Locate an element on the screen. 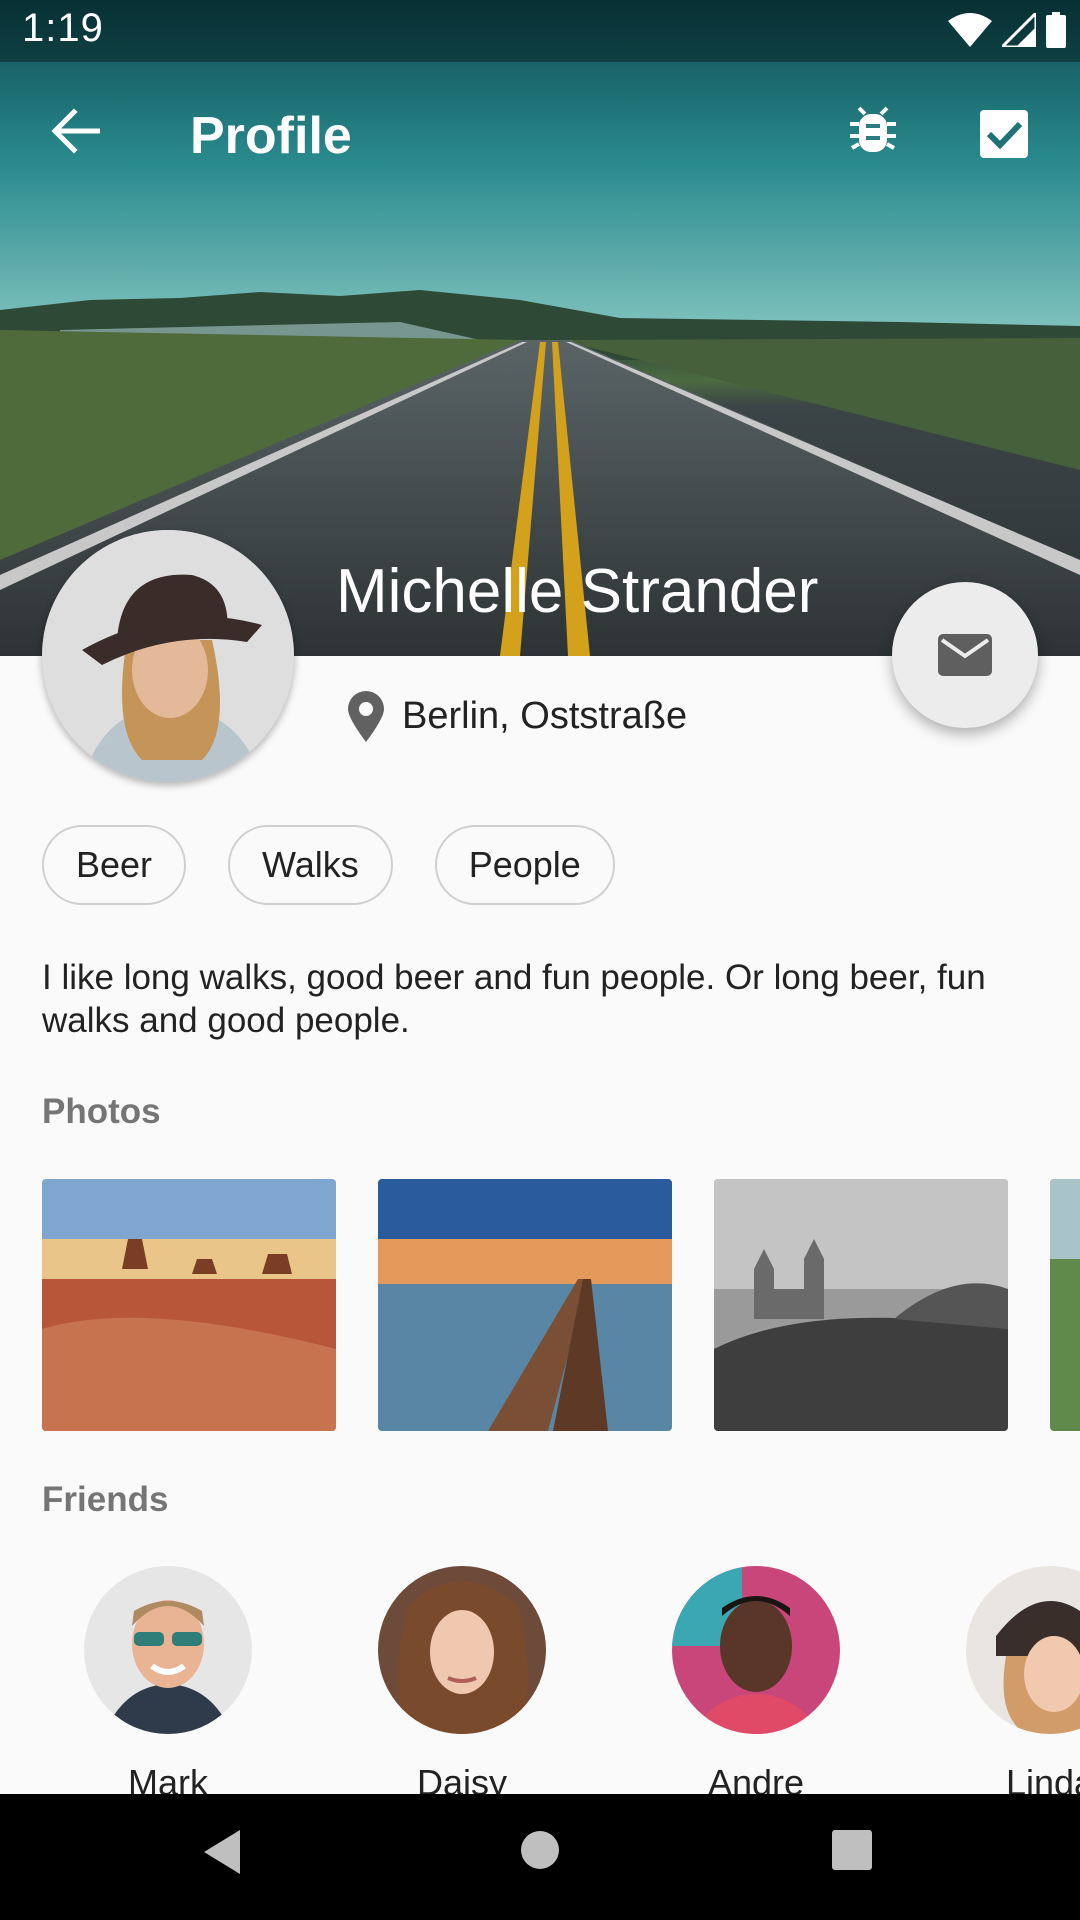  photos-section-title: Photos is located at coordinates (101, 1111).